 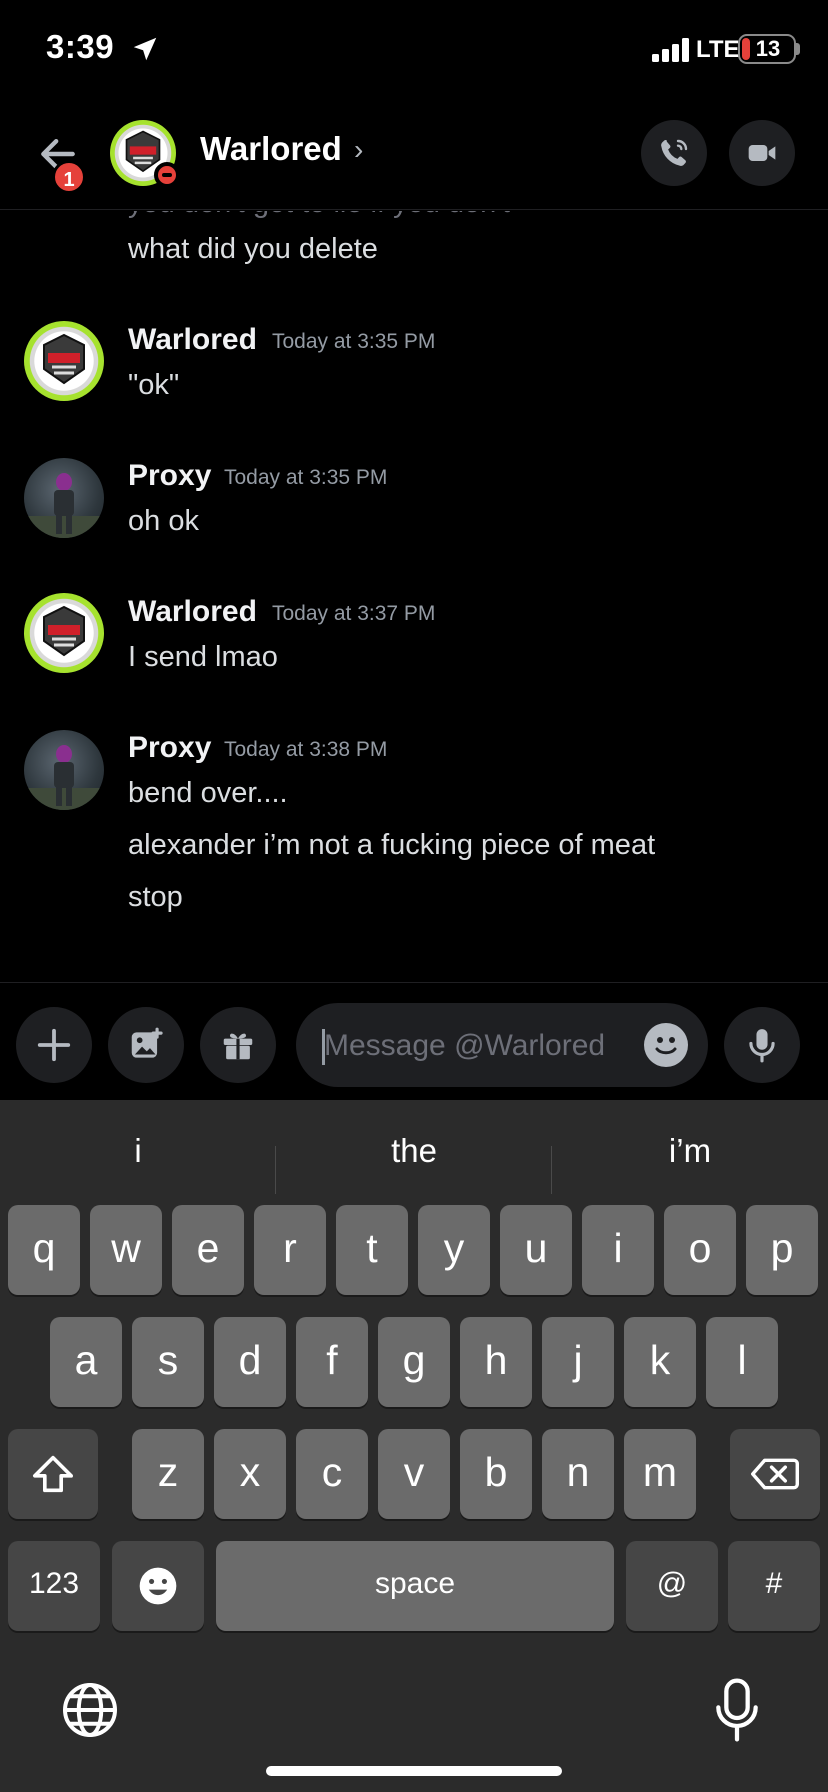 I want to click on plus-icon, so click(x=54, y=1045).